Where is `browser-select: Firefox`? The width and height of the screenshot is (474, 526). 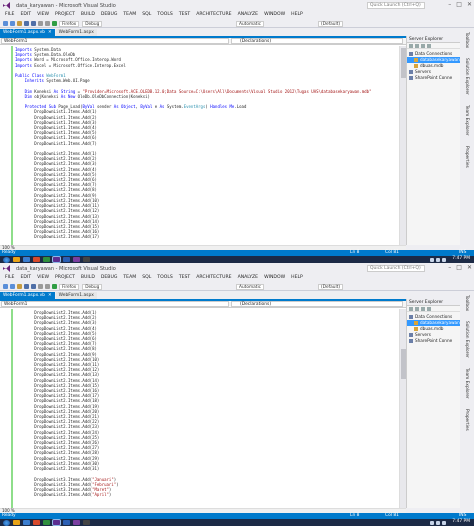 browser-select: Firefox is located at coordinates (69, 286).